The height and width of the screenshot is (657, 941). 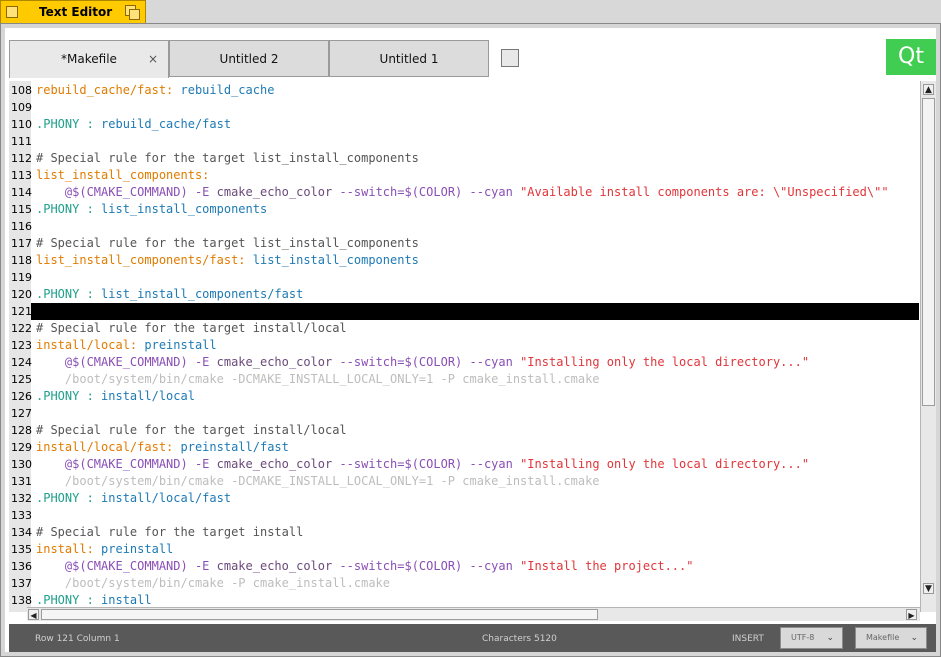 I want to click on code-line: 134 # Special rule for the target install, so click(x=464, y=532).